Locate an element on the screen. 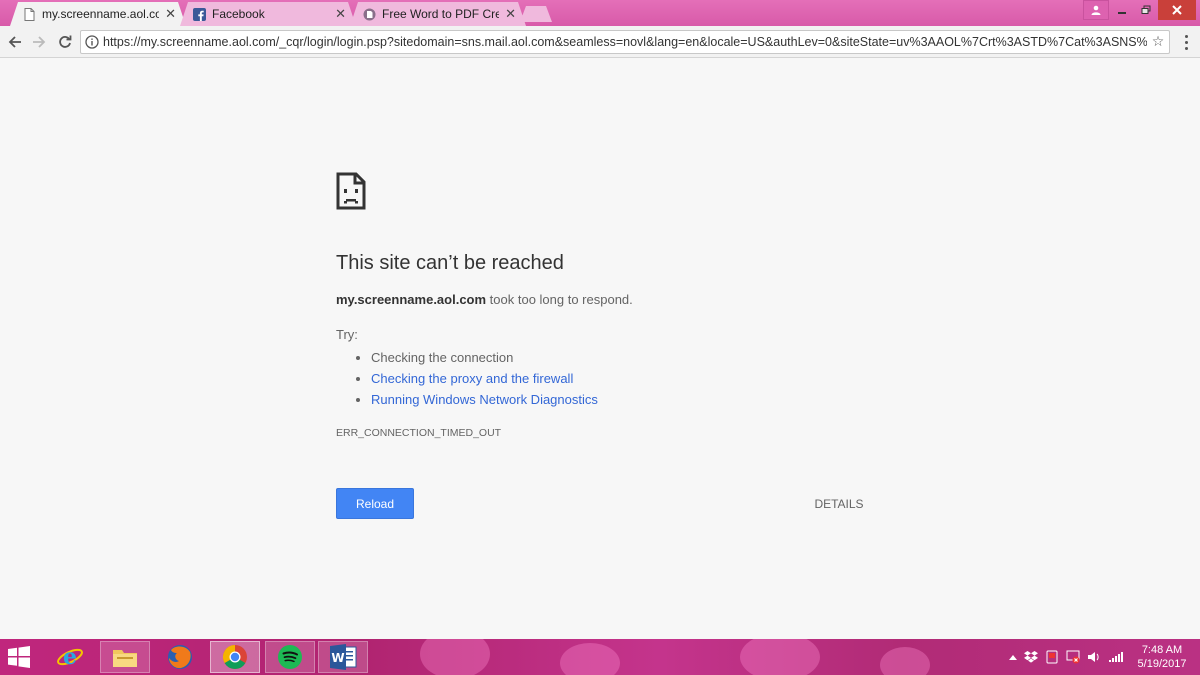 The image size is (1200, 675). chevron-up-icon is located at coordinates (1013, 657).